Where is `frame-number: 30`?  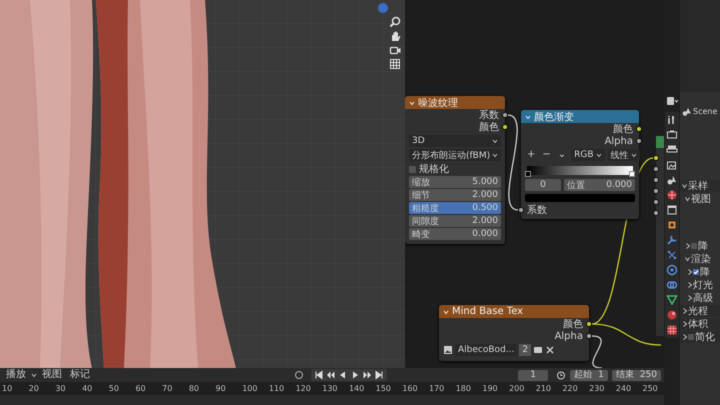 frame-number: 30 is located at coordinates (61, 388).